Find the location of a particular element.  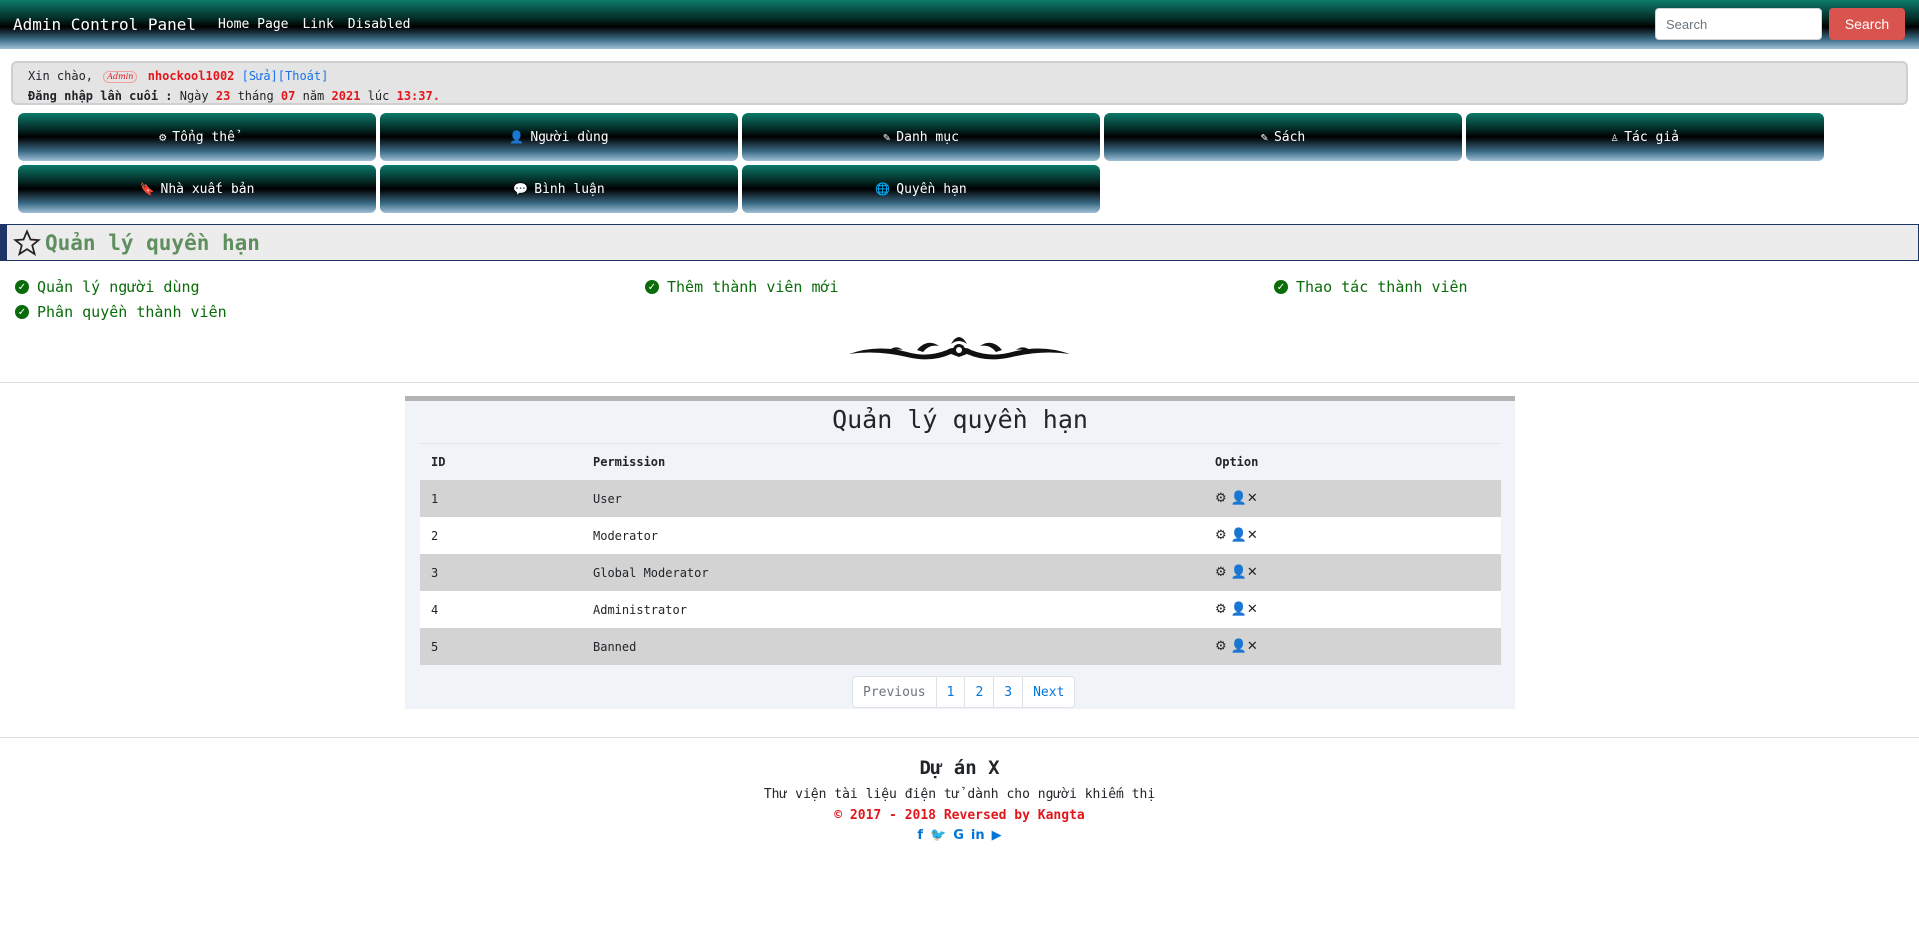

cell-id: 2 is located at coordinates (501, 535).